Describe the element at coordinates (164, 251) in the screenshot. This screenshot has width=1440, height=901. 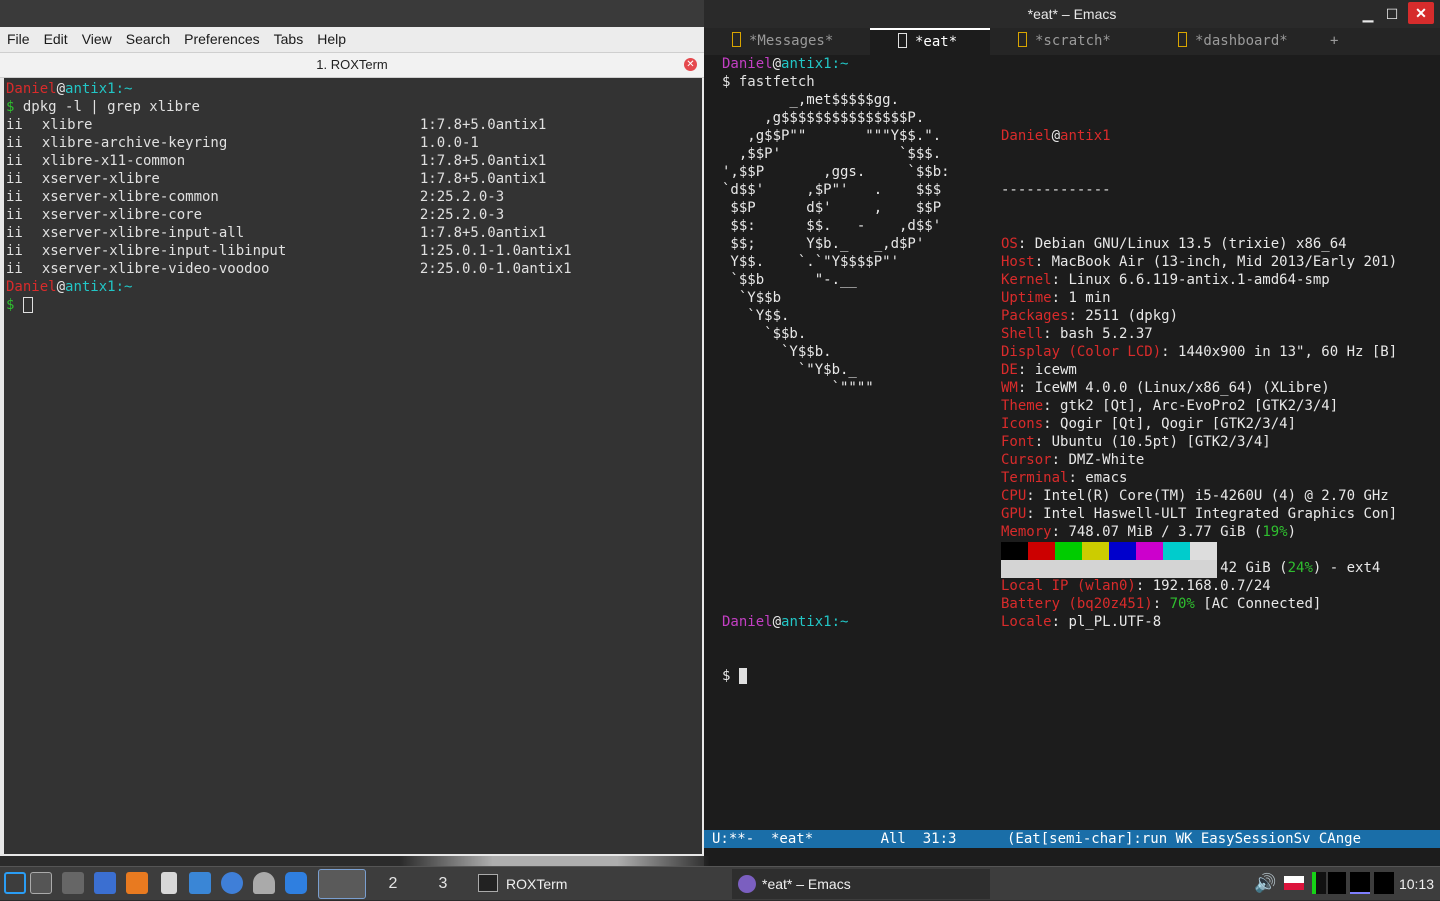
I see `package-name: xserver-xlibre-input-libinput` at that location.